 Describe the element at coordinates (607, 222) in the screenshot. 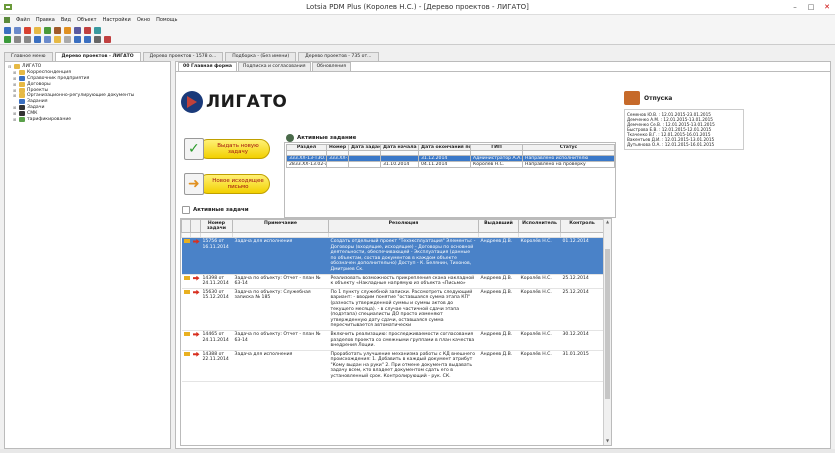

I see `scroll-up-icon: ▲` at that location.